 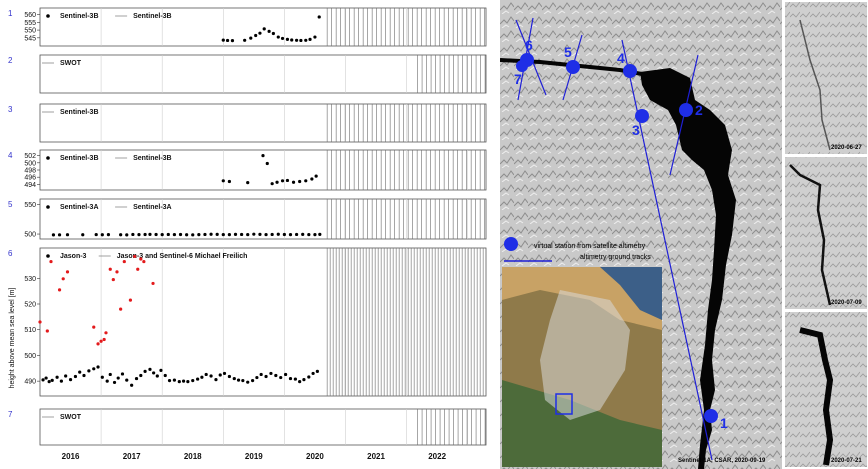 I want to click on station-label: 1, so click(x=724, y=423).